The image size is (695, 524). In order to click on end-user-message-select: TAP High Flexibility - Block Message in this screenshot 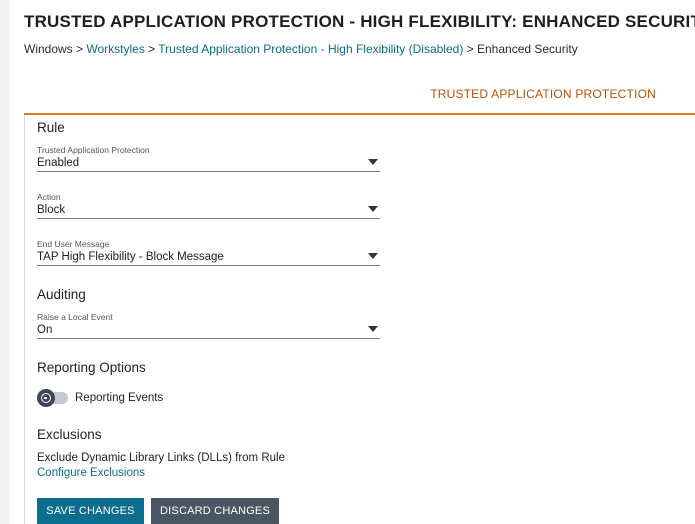, I will do `click(208, 257)`.